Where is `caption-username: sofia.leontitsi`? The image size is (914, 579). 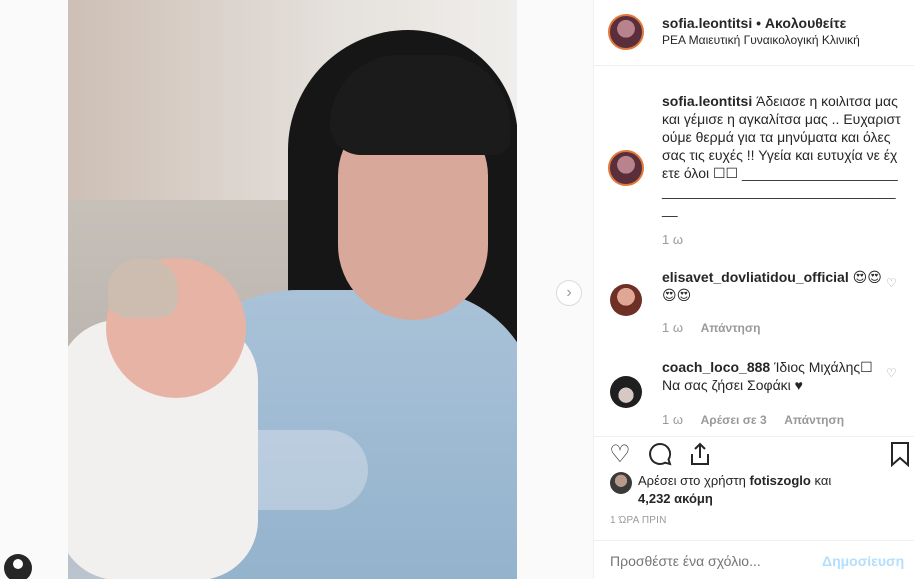
caption-username: sofia.leontitsi is located at coordinates (707, 101).